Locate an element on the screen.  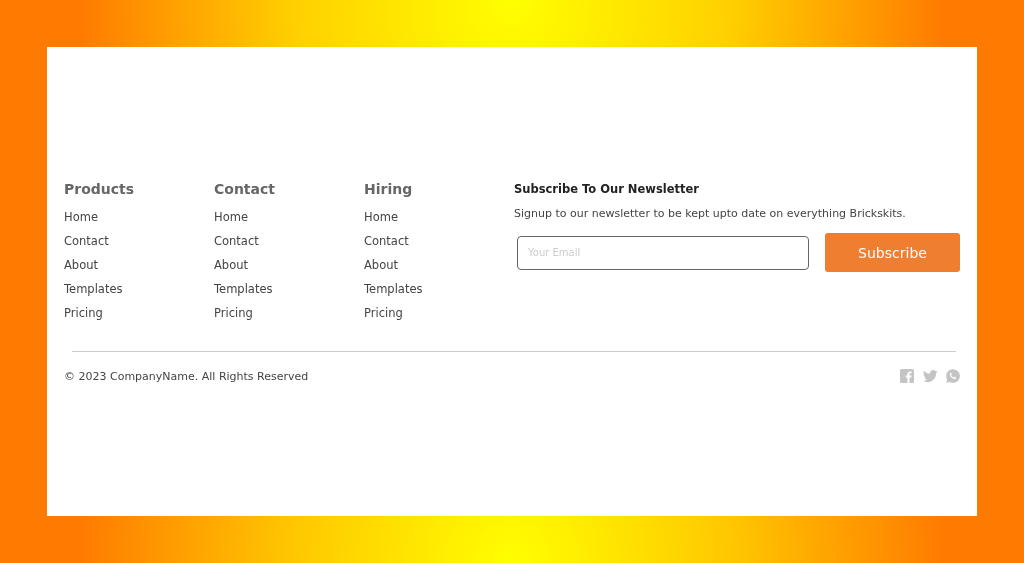
facebook-icon is located at coordinates (907, 376).